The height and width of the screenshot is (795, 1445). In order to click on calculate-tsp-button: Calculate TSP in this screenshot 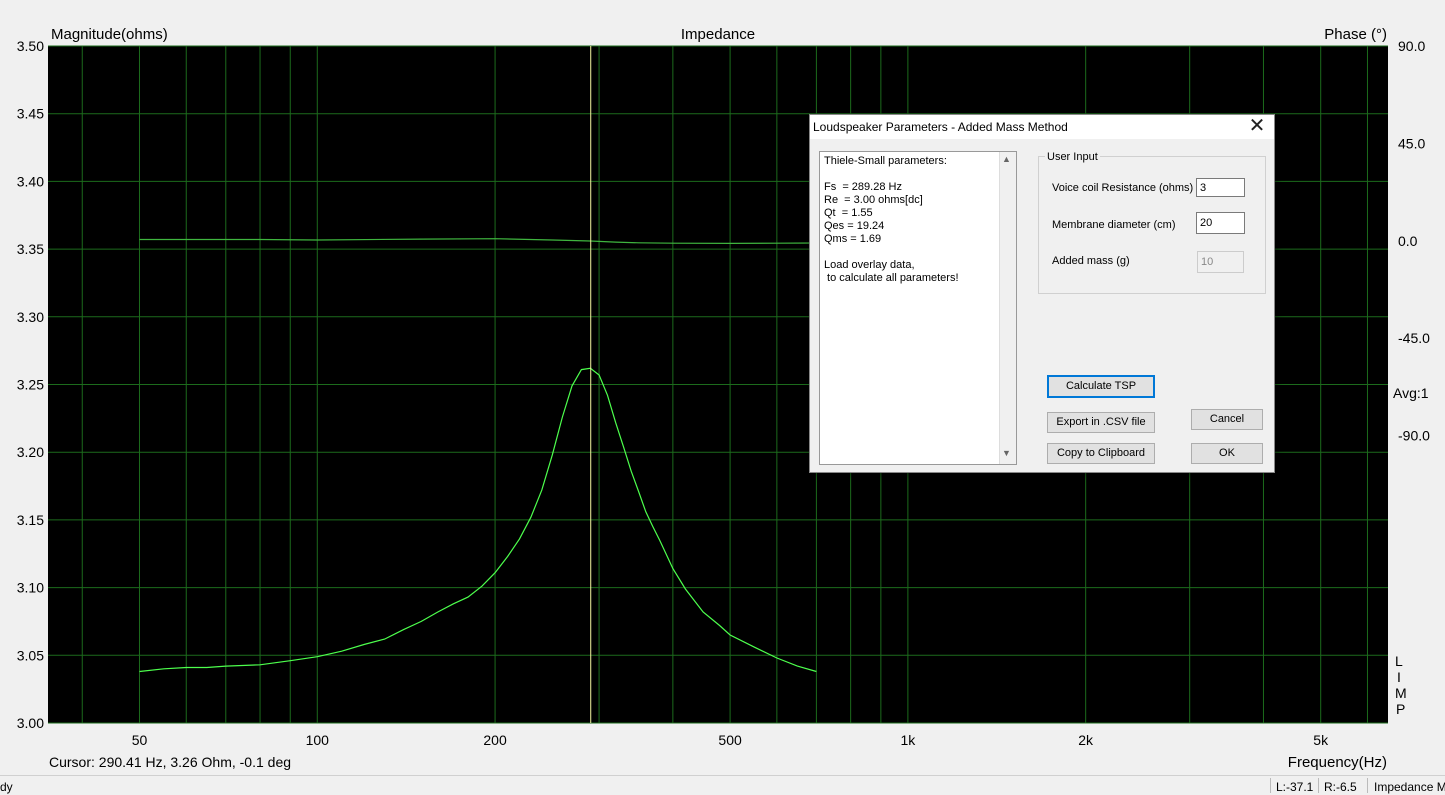, I will do `click(1101, 386)`.